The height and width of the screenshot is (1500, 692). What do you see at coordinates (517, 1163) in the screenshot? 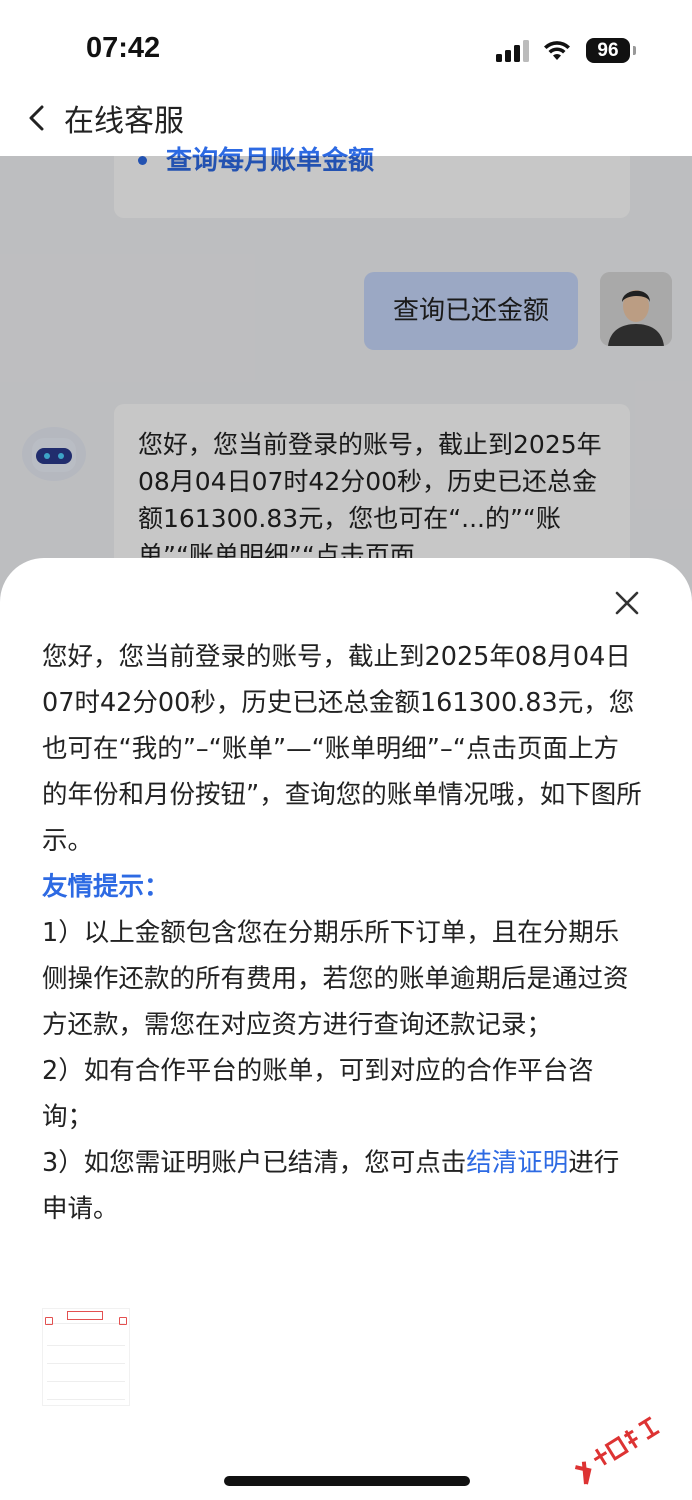
I see `settlement-certificate-link: 结清证明` at bounding box center [517, 1163].